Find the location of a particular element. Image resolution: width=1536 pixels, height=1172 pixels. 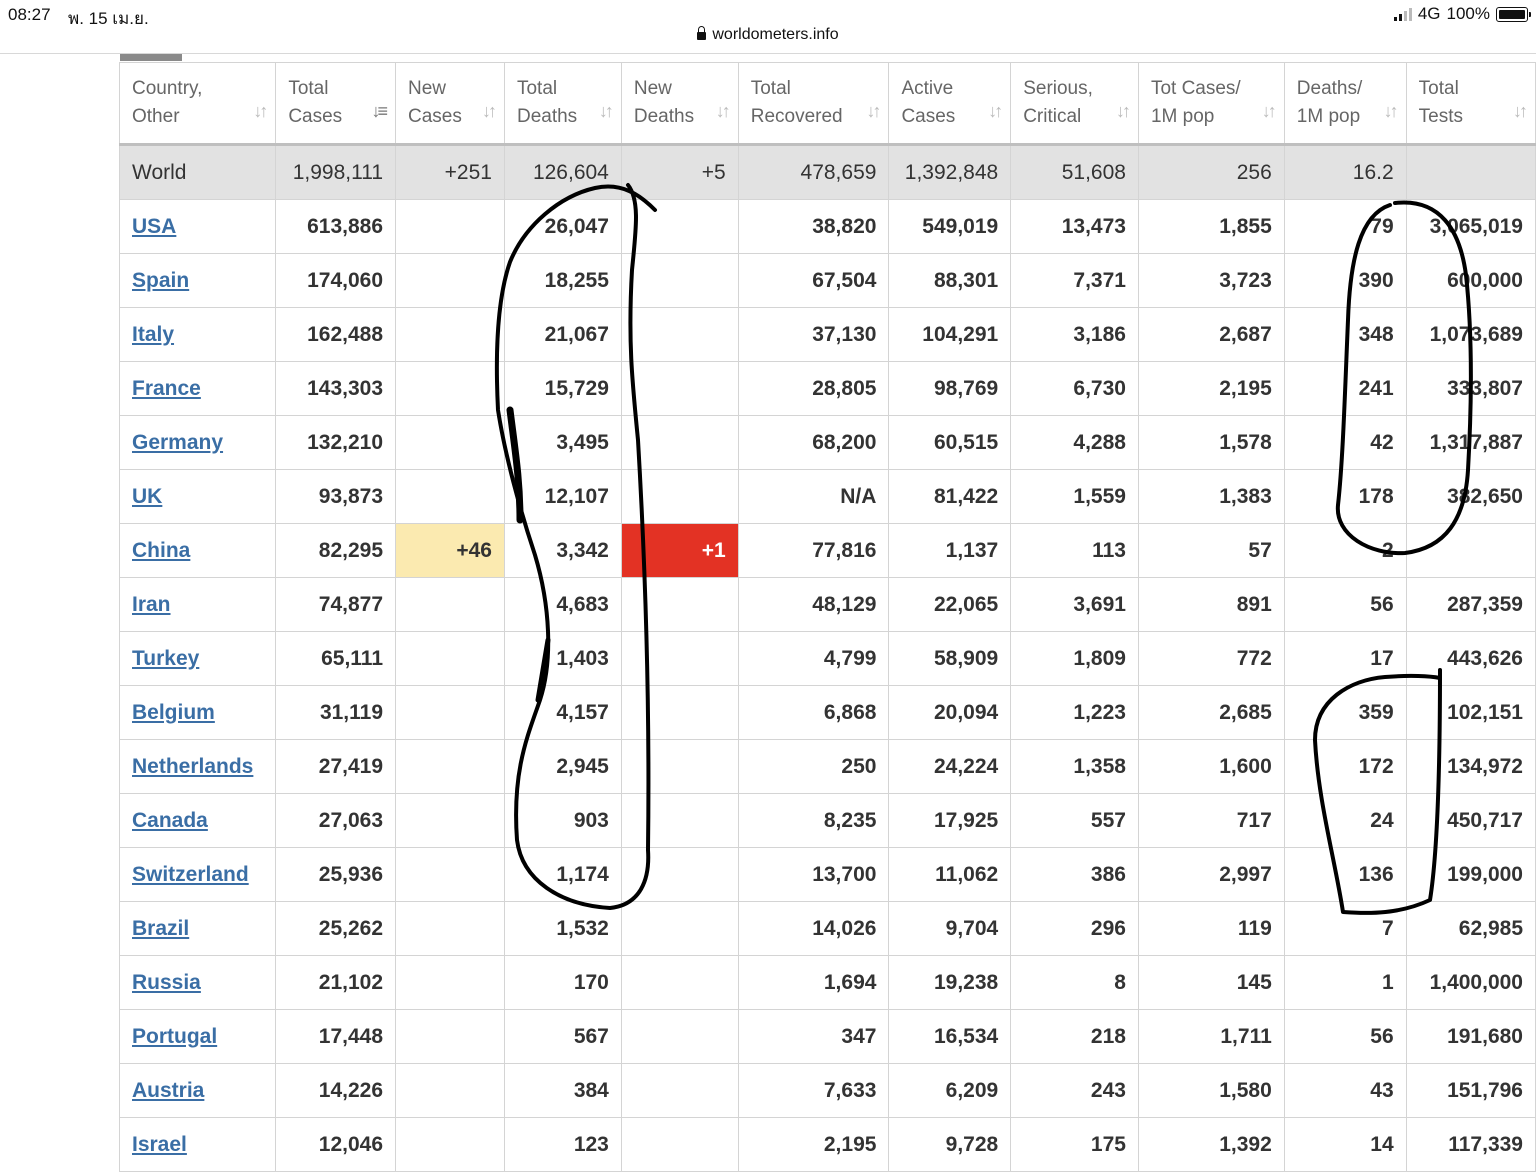

table-cell: 24 is located at coordinates (1345, 820).